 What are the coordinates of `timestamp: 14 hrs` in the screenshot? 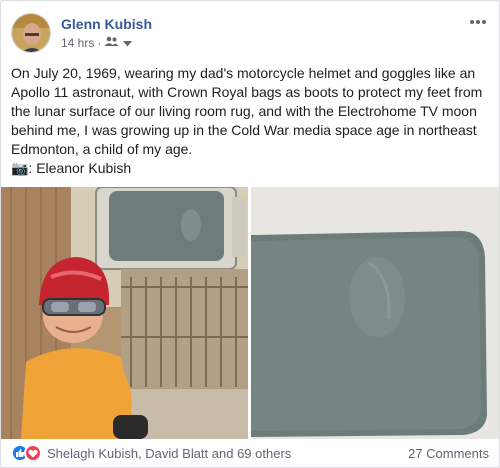 It's located at (77, 43).